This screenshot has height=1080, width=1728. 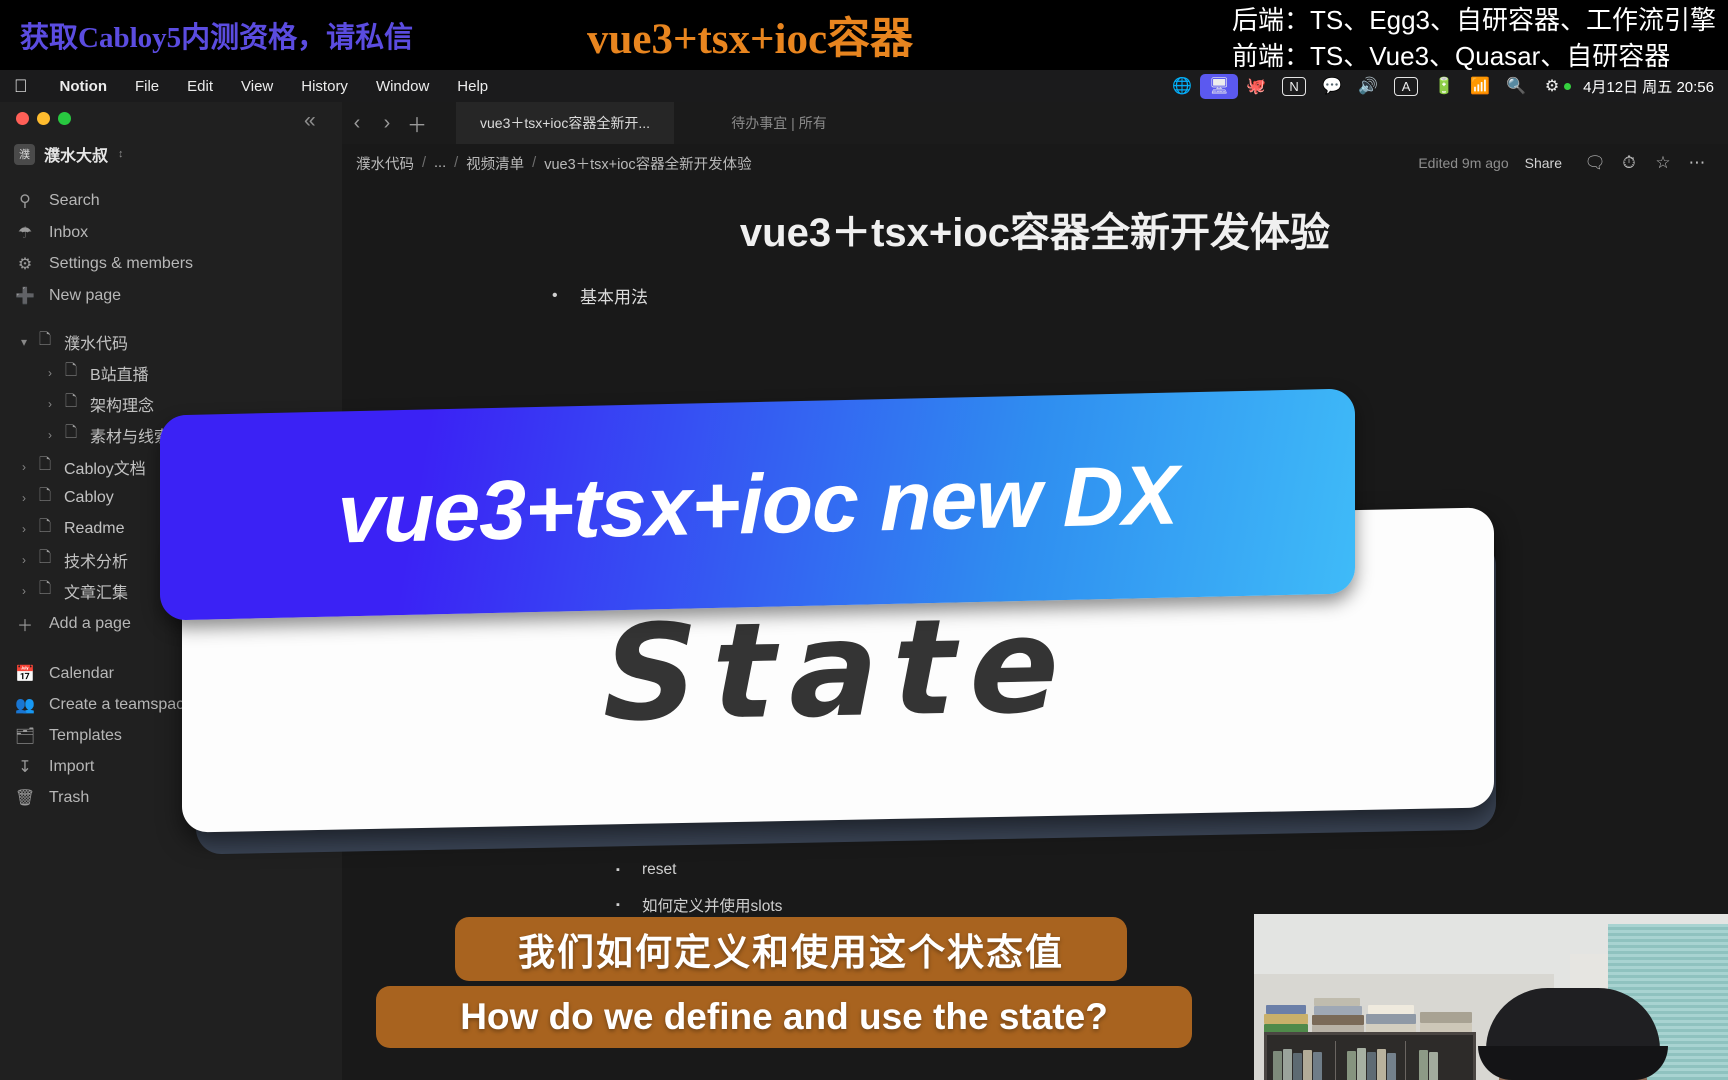 What do you see at coordinates (750, 39) in the screenshot?
I see `promo-center-title: vue3+tsx+ioc容器` at bounding box center [750, 39].